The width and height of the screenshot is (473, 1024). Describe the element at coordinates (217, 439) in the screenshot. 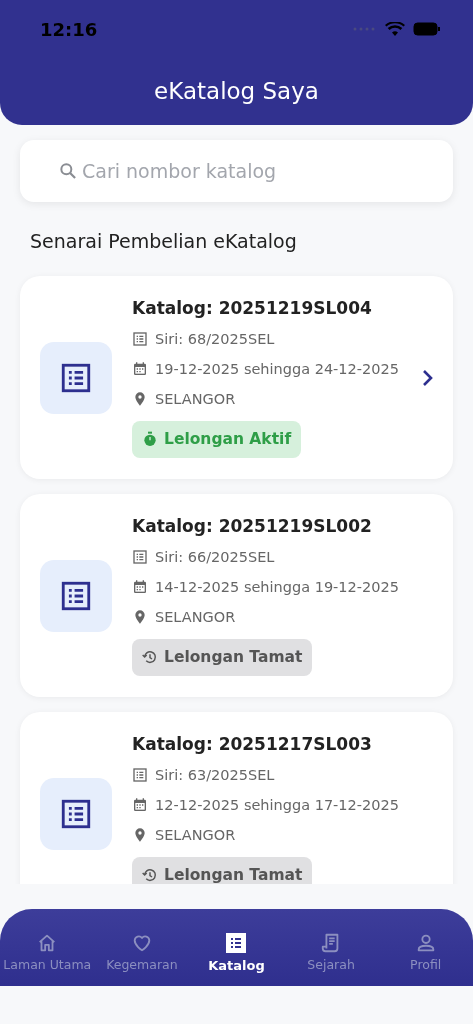

I see `status-badge: Lelongan Aktif` at that location.